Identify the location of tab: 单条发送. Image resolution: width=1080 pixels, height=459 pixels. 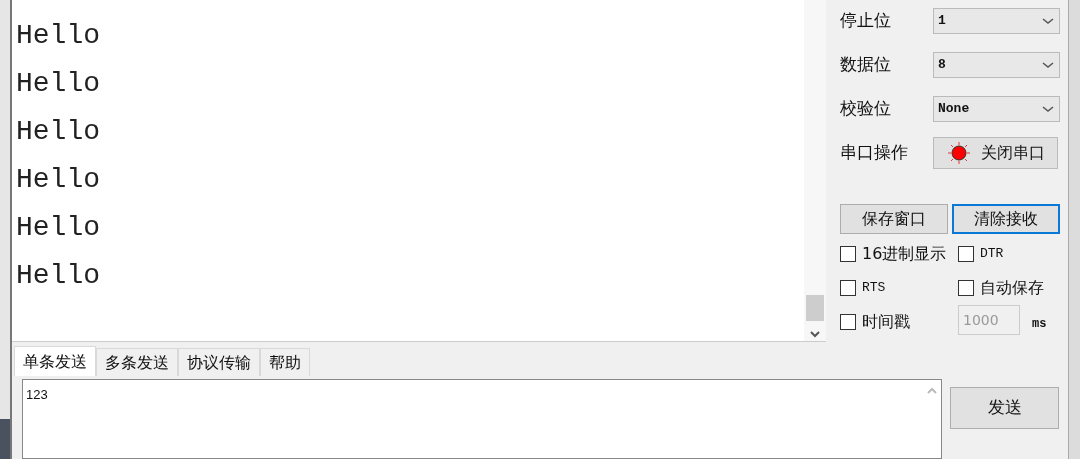
(55, 361).